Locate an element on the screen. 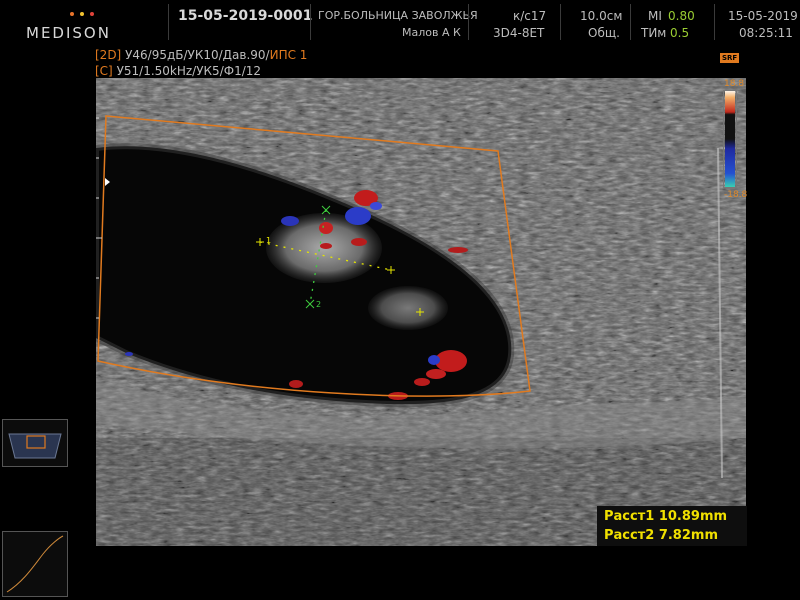 The height and width of the screenshot is (600, 800). measurement-2-label: Расст2 is located at coordinates (629, 535).